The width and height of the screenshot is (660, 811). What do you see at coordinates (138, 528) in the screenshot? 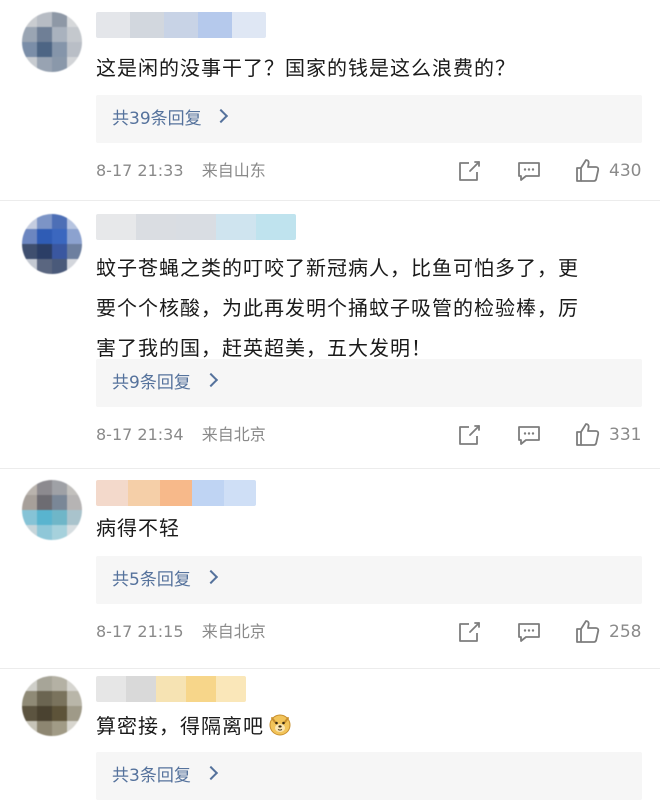
I see `comment-text-line: 病得不轻` at bounding box center [138, 528].